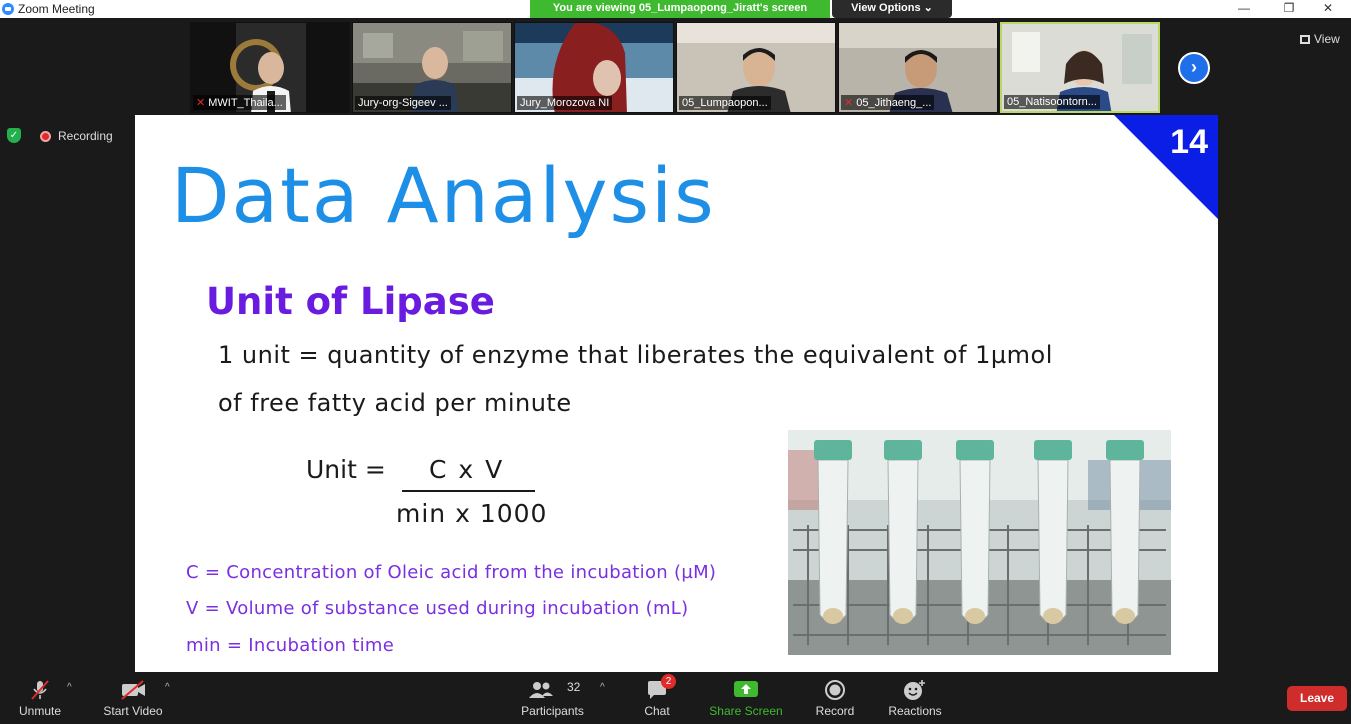  What do you see at coordinates (1328, 9) in the screenshot?
I see `close-button: ✕` at bounding box center [1328, 9].